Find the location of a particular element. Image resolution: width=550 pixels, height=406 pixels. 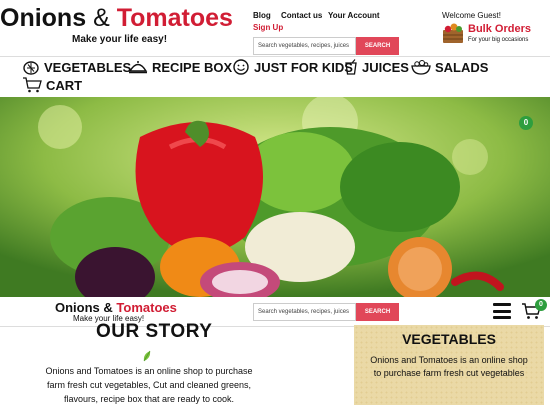

nav-label: VEGETABLES is located at coordinates (88, 67).